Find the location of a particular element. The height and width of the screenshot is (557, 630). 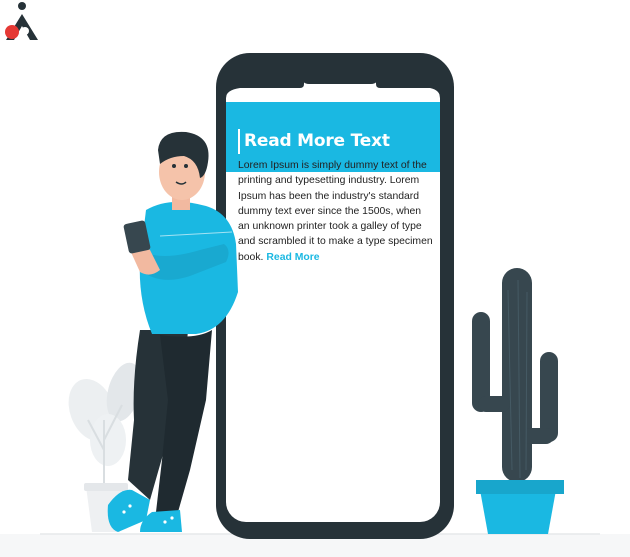

cactus-illustration is located at coordinates (518, 401).